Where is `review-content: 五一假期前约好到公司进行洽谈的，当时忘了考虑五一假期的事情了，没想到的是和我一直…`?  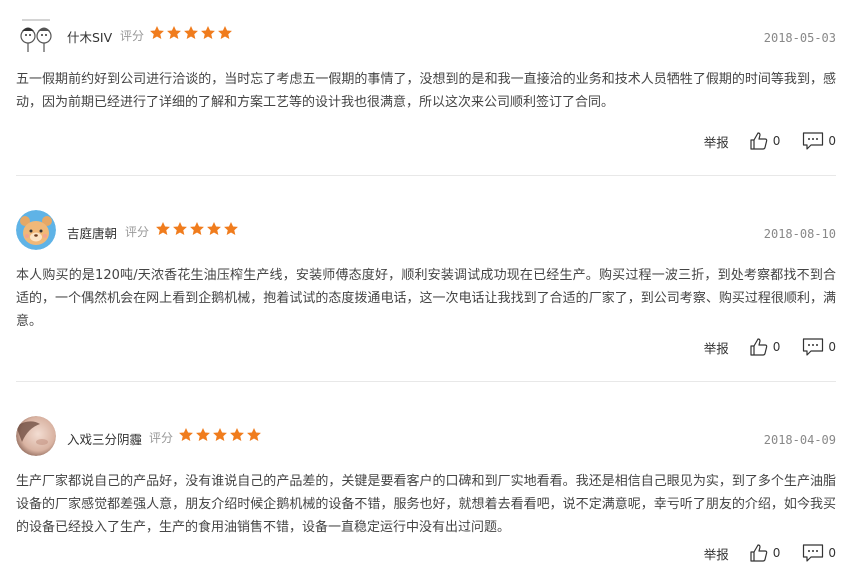
review-content: 五一假期前约好到公司进行洽谈的，当时忘了考虑五一假期的事情了，没想到的是和我一直… is located at coordinates (426, 91).